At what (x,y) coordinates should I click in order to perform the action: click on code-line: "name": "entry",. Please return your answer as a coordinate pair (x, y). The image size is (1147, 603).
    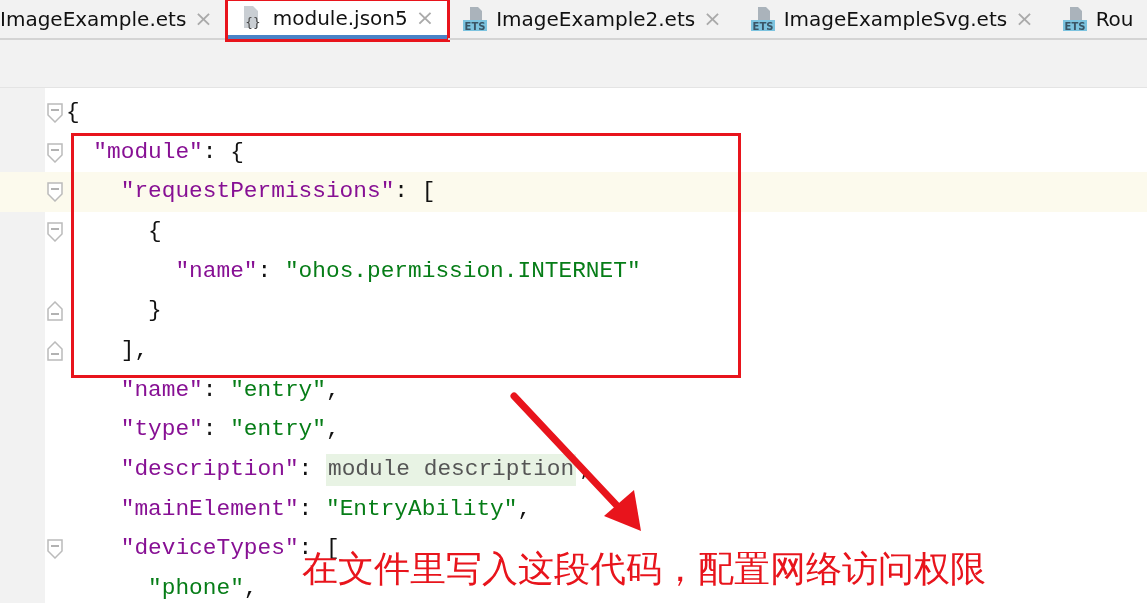
    Looking at the image, I should click on (229, 390).